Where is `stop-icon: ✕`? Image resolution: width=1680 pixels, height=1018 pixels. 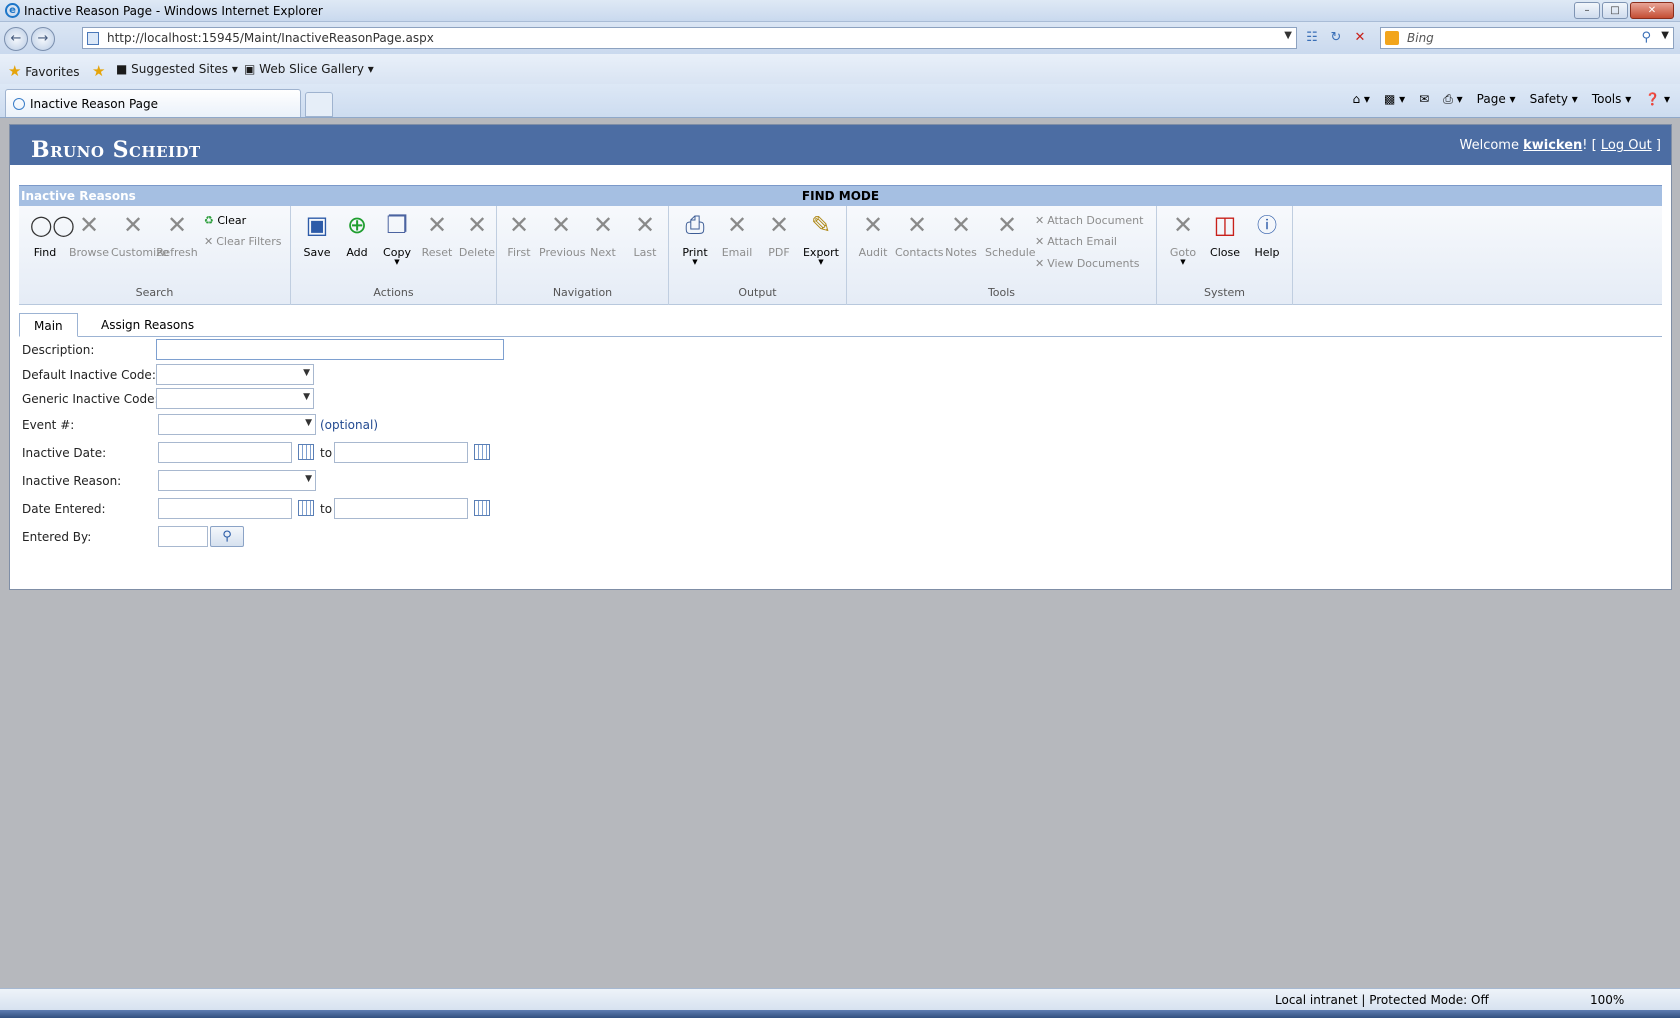 stop-icon: ✕ is located at coordinates (1360, 38).